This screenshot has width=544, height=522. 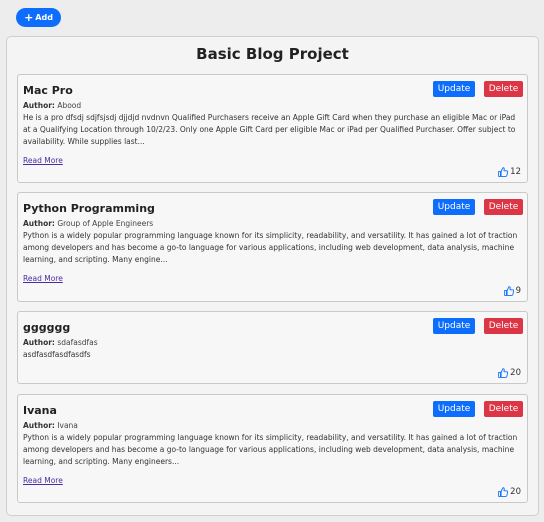 What do you see at coordinates (44, 17) in the screenshot?
I see `add-button-label: Add` at bounding box center [44, 17].